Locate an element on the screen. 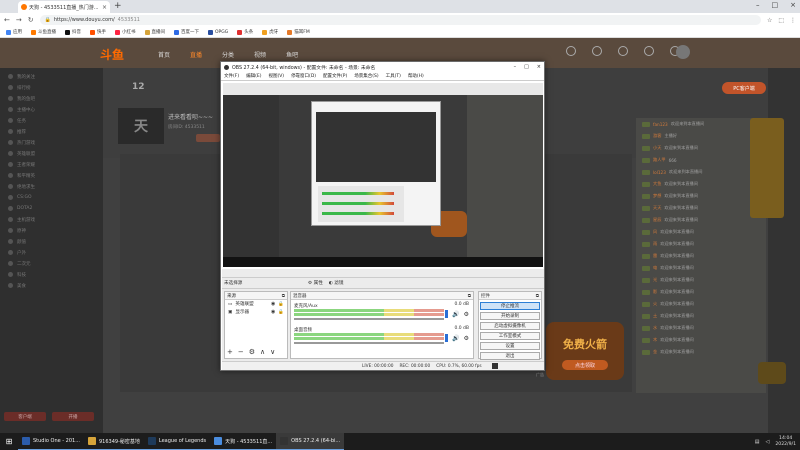 The image size is (800, 450). pc-client-button: PC客户端 is located at coordinates (744, 88).